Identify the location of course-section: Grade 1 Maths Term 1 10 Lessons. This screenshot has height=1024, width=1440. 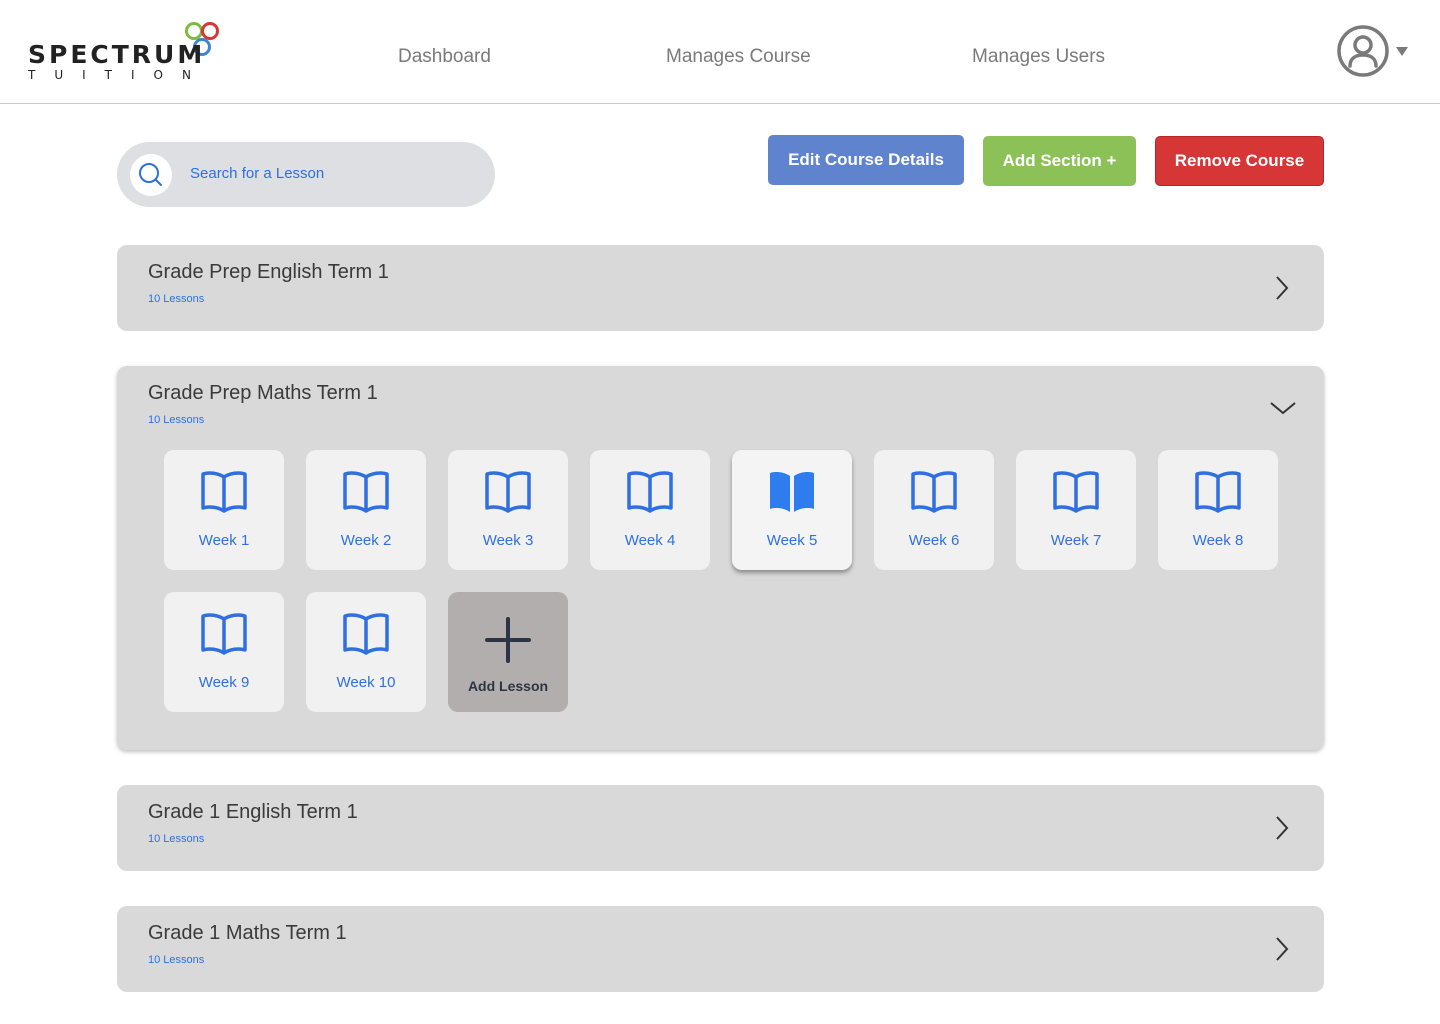
(720, 949).